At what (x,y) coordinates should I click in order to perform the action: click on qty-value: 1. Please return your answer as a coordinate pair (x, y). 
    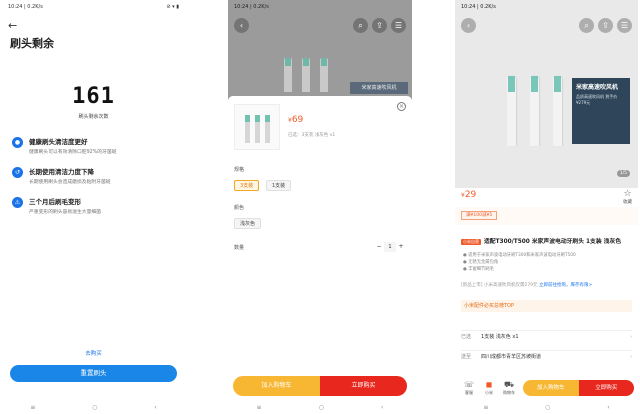
    Looking at the image, I should click on (390, 247).